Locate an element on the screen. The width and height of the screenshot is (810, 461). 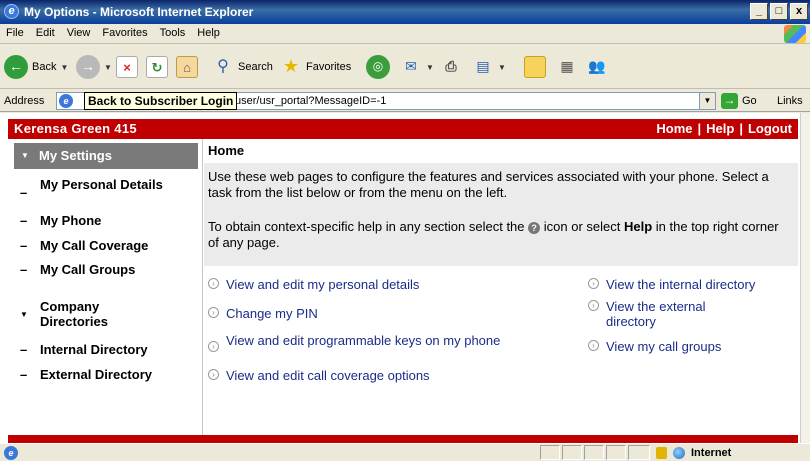
favorites-star-icon: ★ is located at coordinates (291, 66).